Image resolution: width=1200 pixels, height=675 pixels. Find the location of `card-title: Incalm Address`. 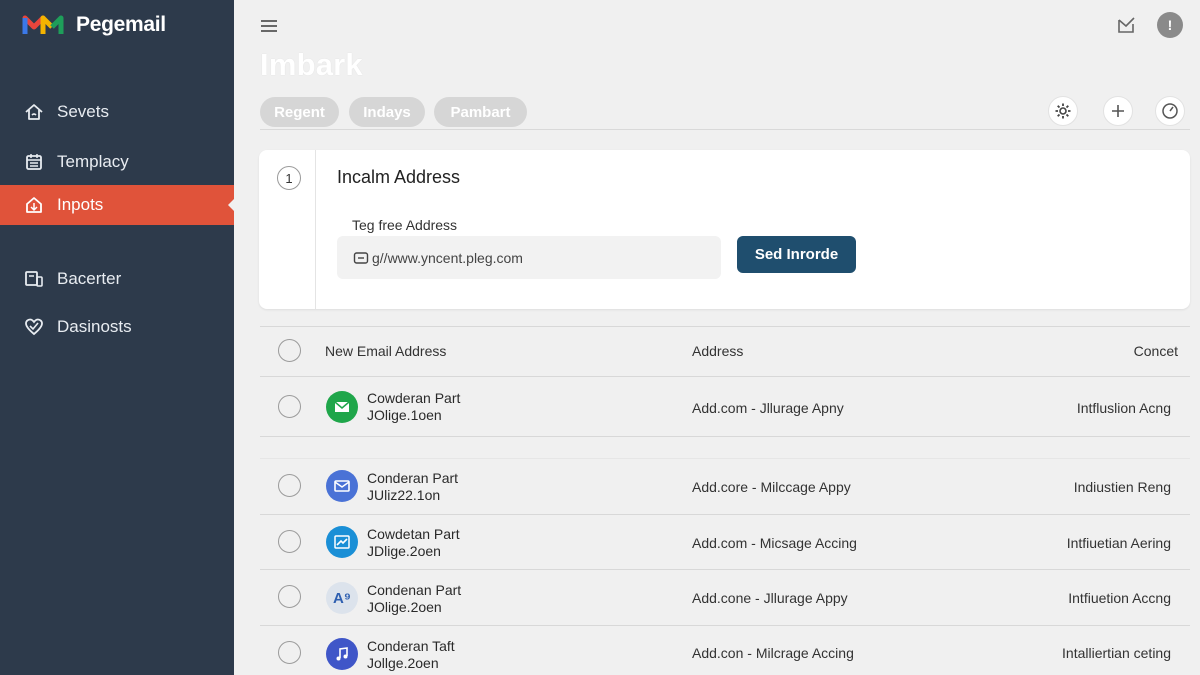

card-title: Incalm Address is located at coordinates (399, 177).